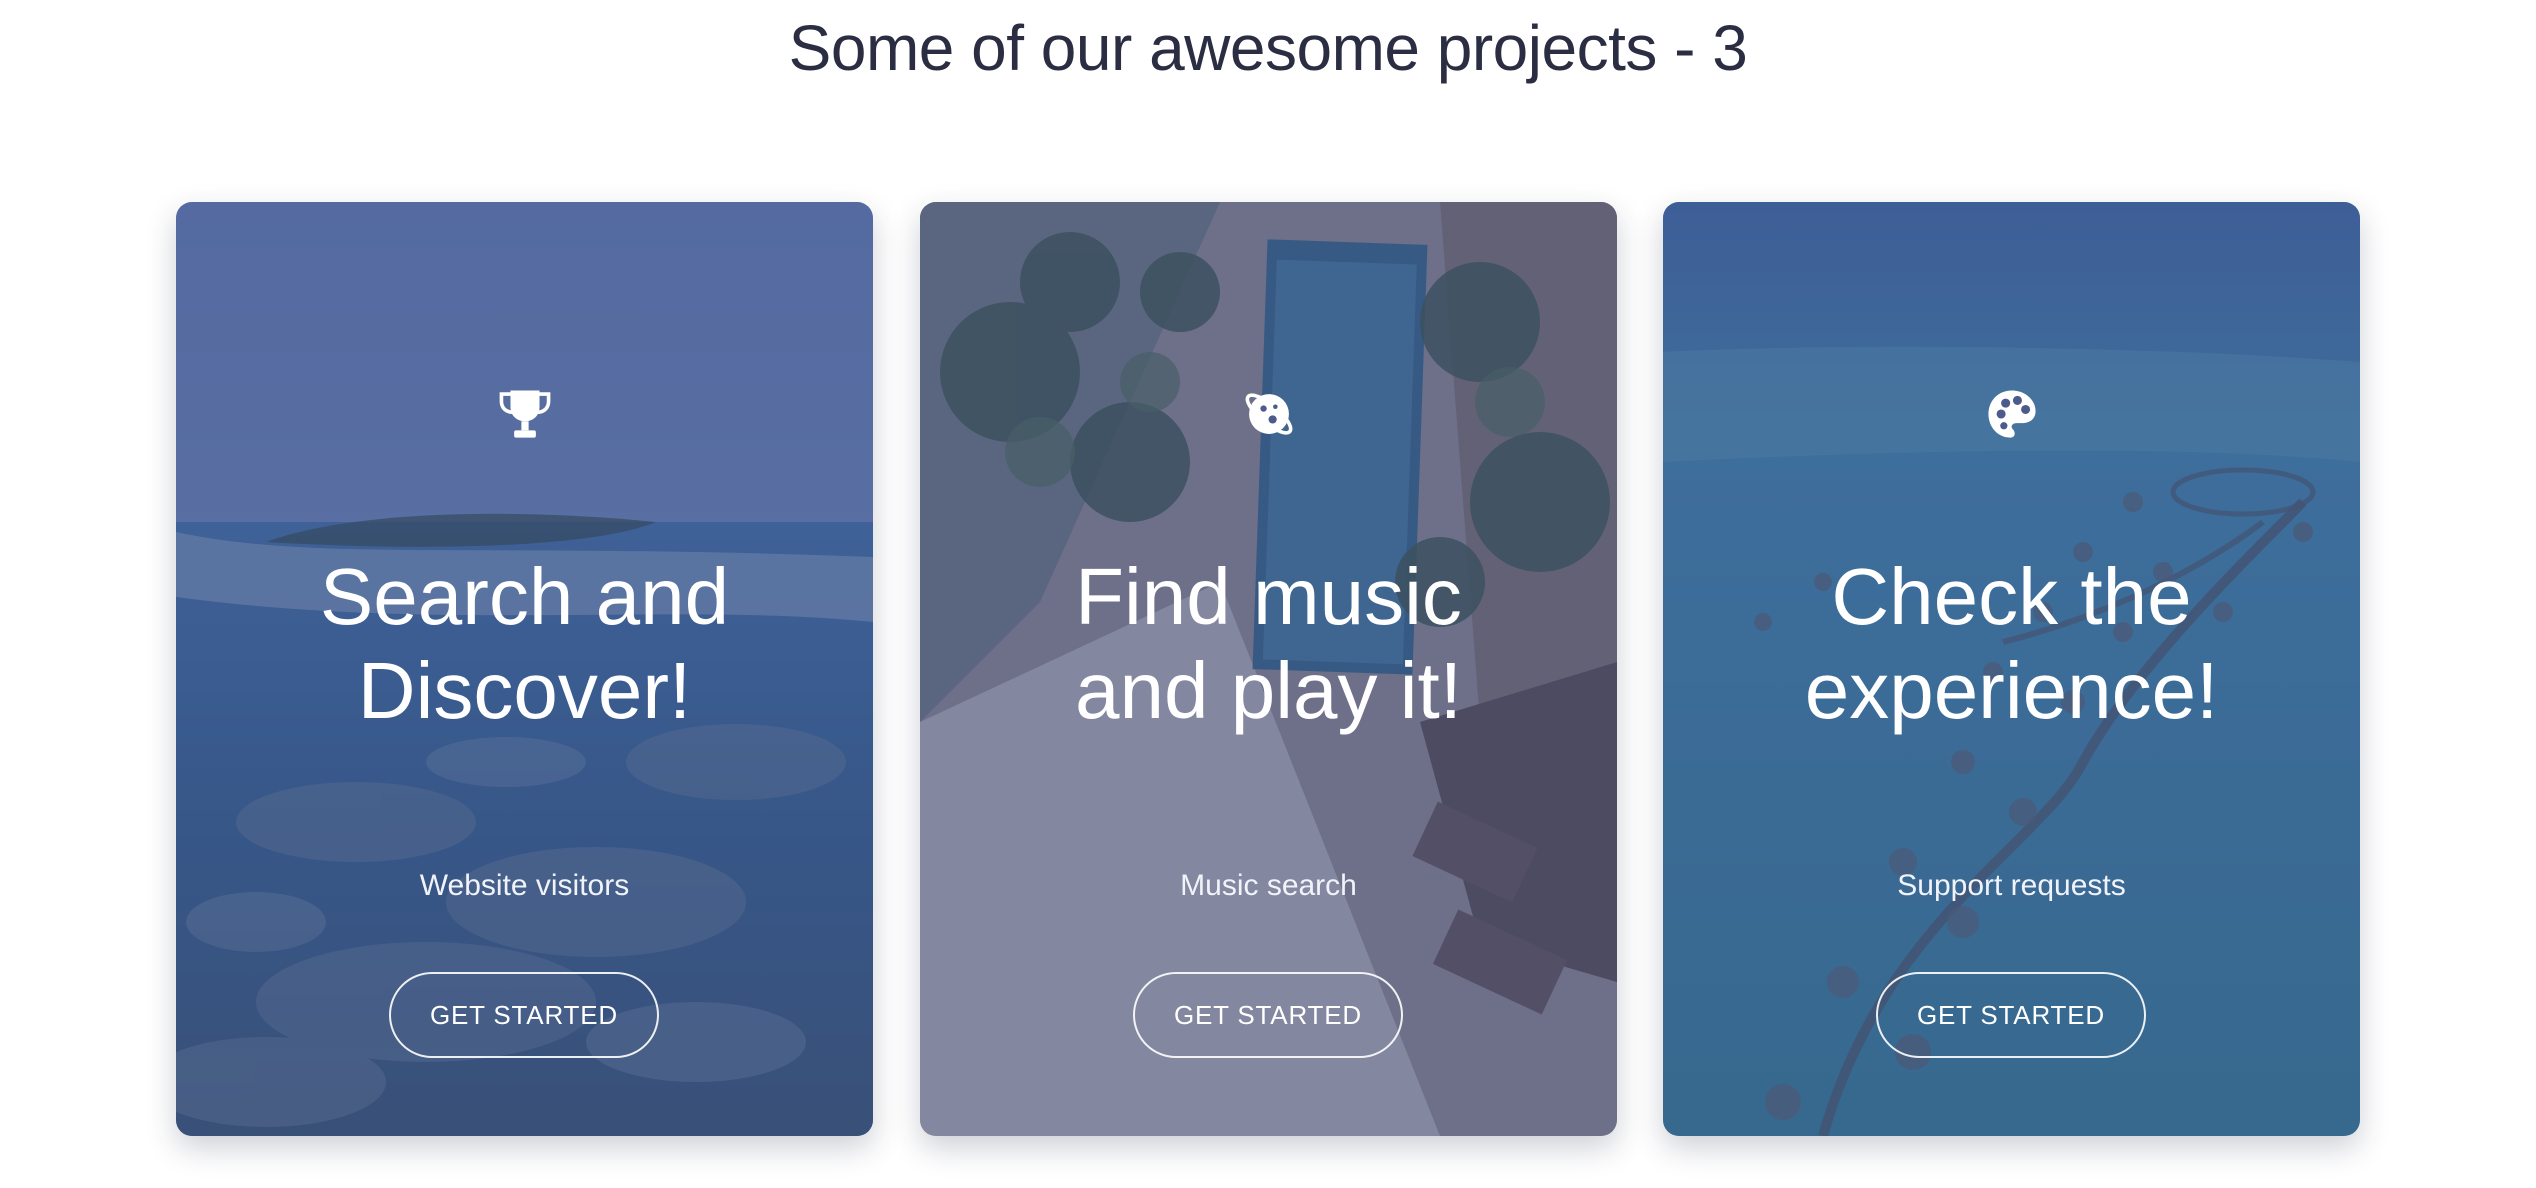 This screenshot has height=1188, width=2536. What do you see at coordinates (524, 414) in the screenshot?
I see `trophy-icon` at bounding box center [524, 414].